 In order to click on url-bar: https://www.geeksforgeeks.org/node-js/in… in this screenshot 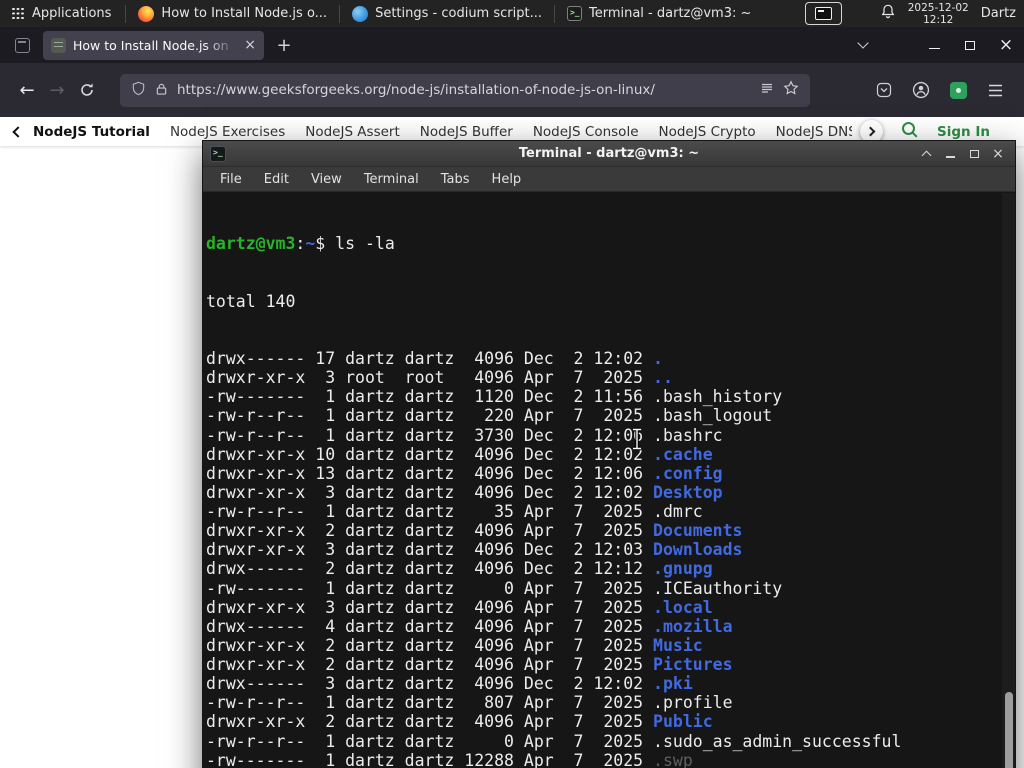, I will do `click(465, 90)`.